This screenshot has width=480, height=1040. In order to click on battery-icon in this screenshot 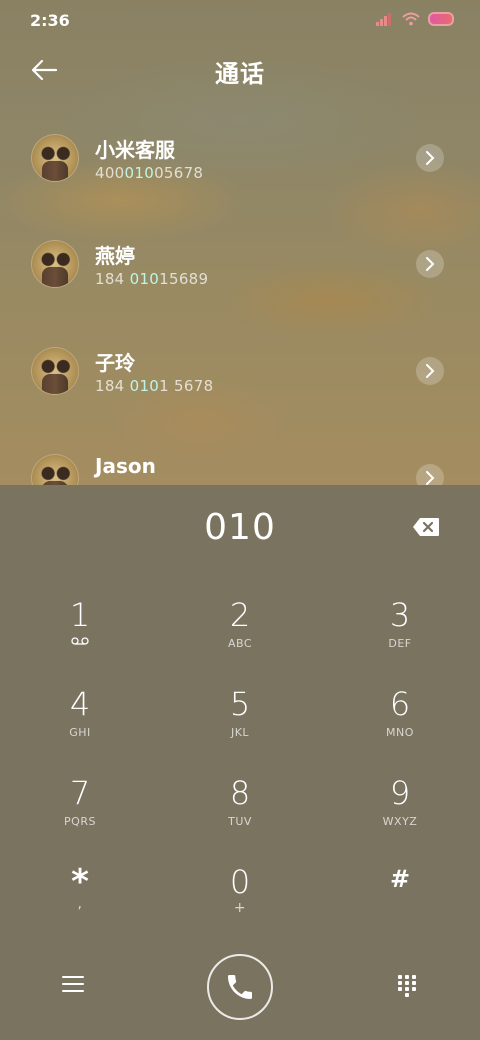, I will do `click(441, 19)`.